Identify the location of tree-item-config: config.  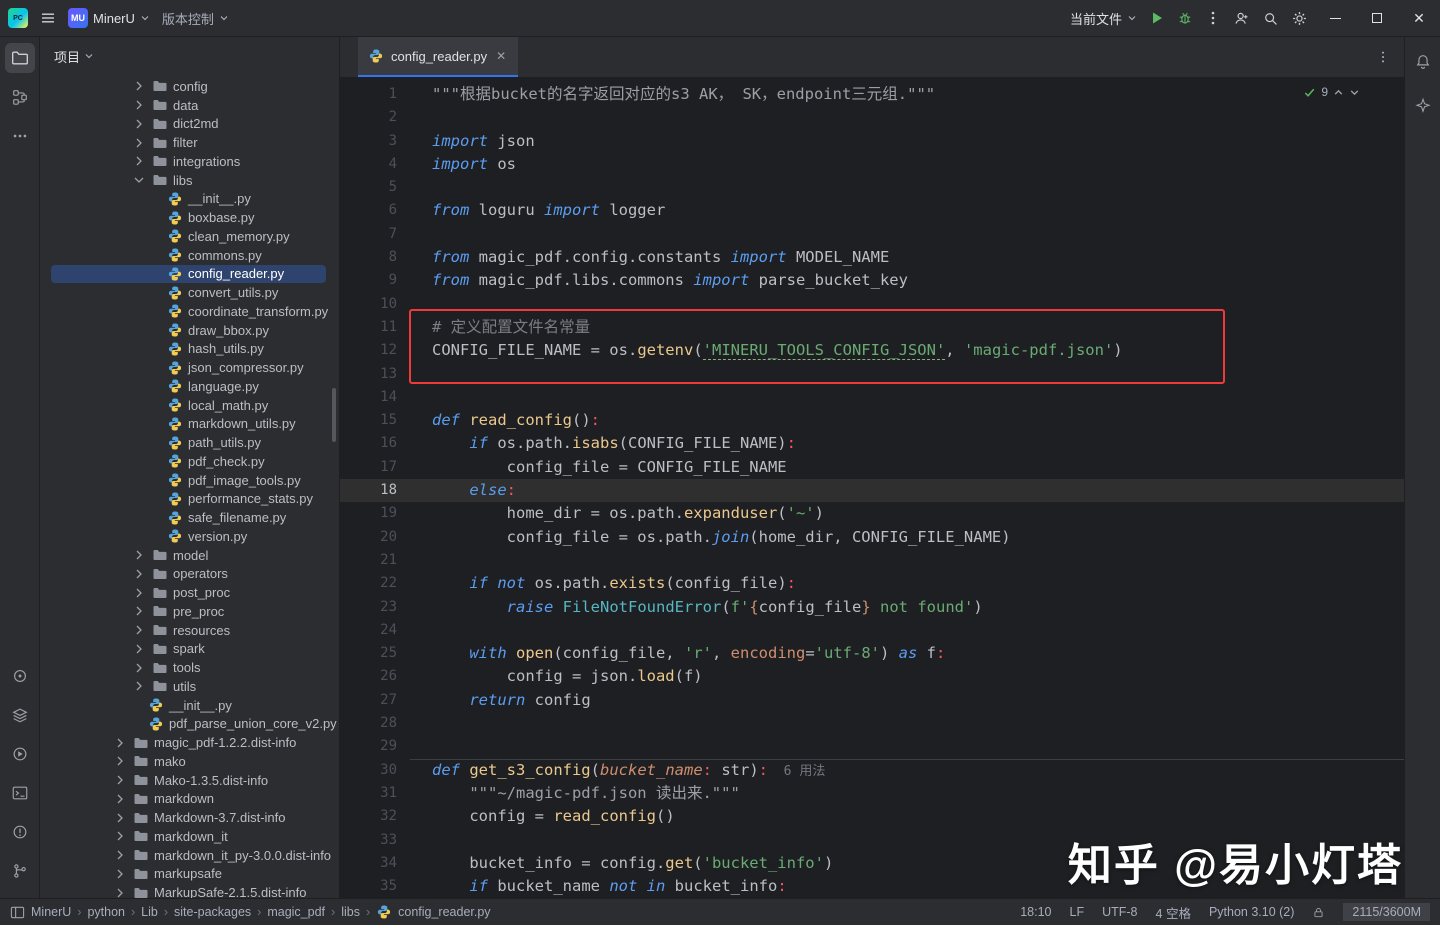
(189, 86).